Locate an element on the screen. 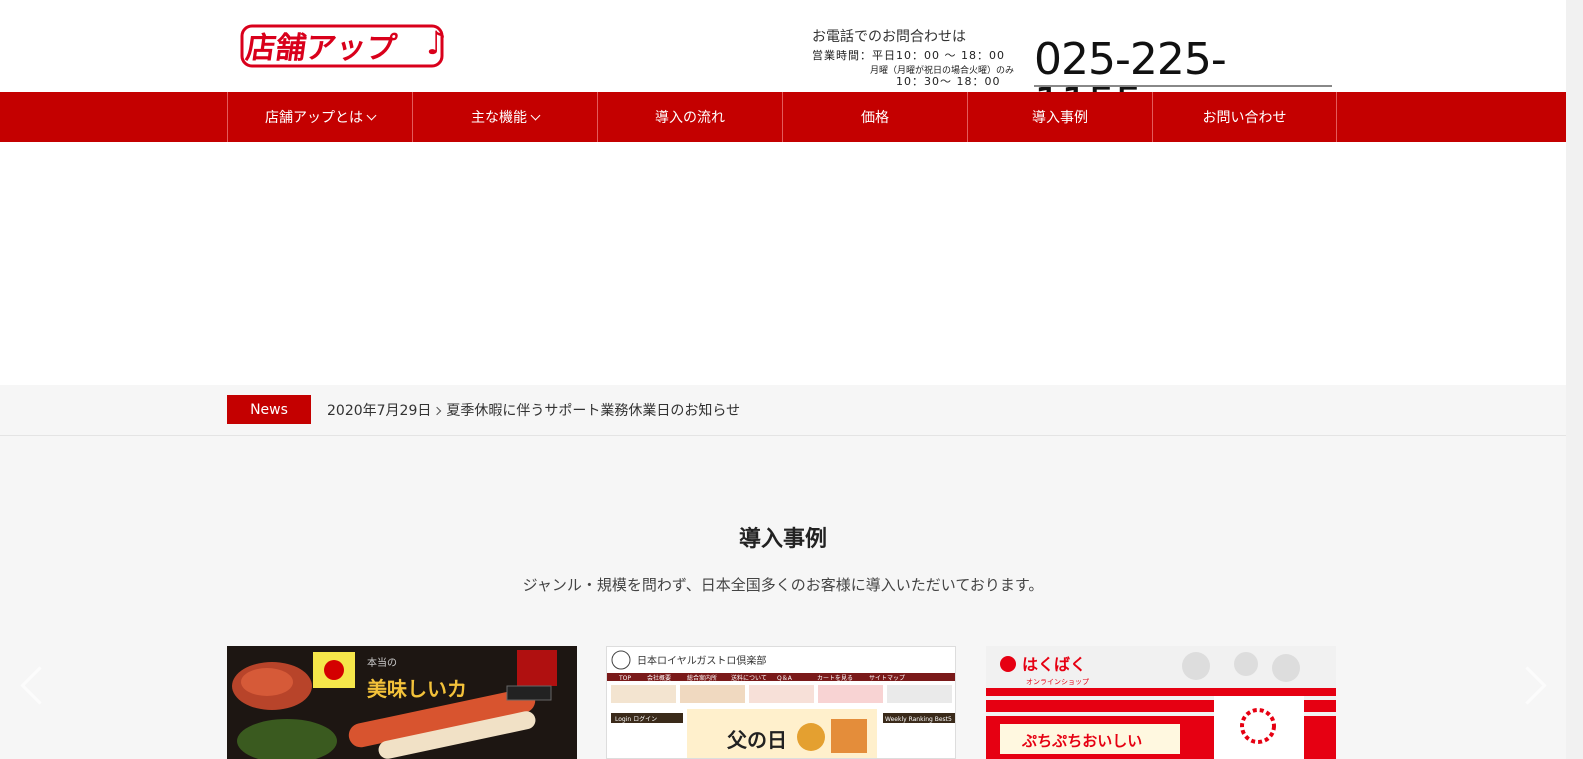 This screenshot has width=1583, height=759. nav-label: 導入事例 is located at coordinates (1060, 118).